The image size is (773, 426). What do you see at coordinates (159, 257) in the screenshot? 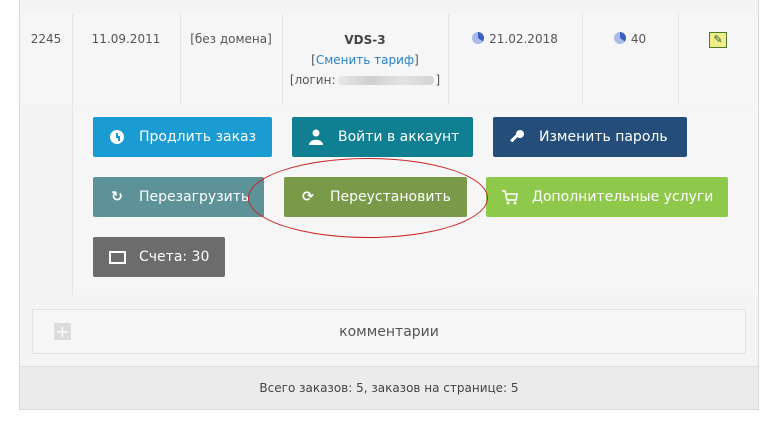
I see `bills-button: Счета: 30` at bounding box center [159, 257].